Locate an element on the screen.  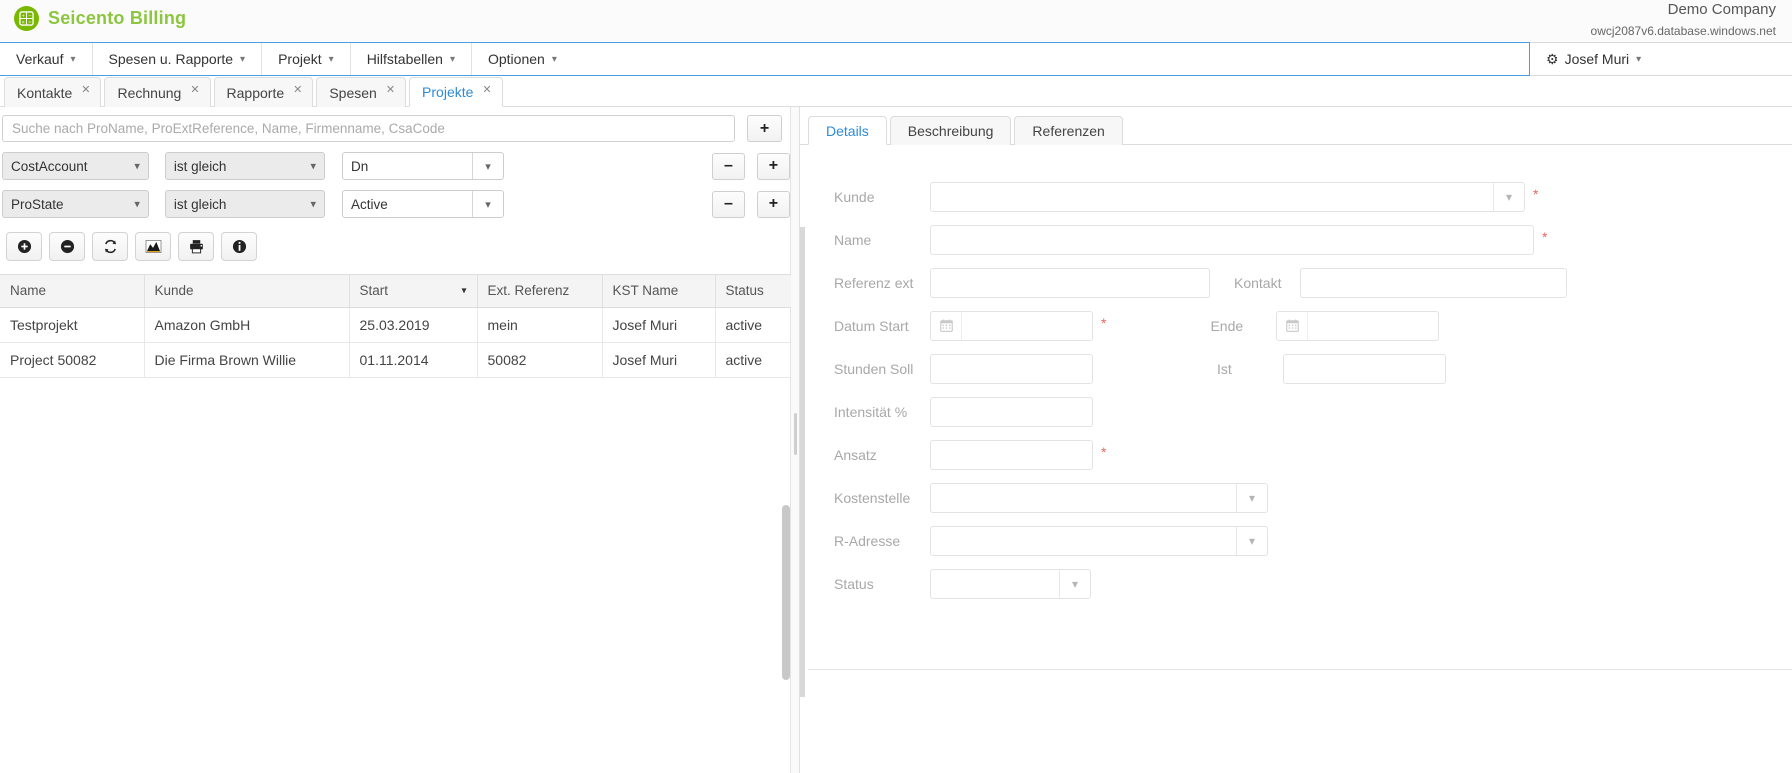
menu-item-optionen: Optionen ▾ is located at coordinates (522, 59).